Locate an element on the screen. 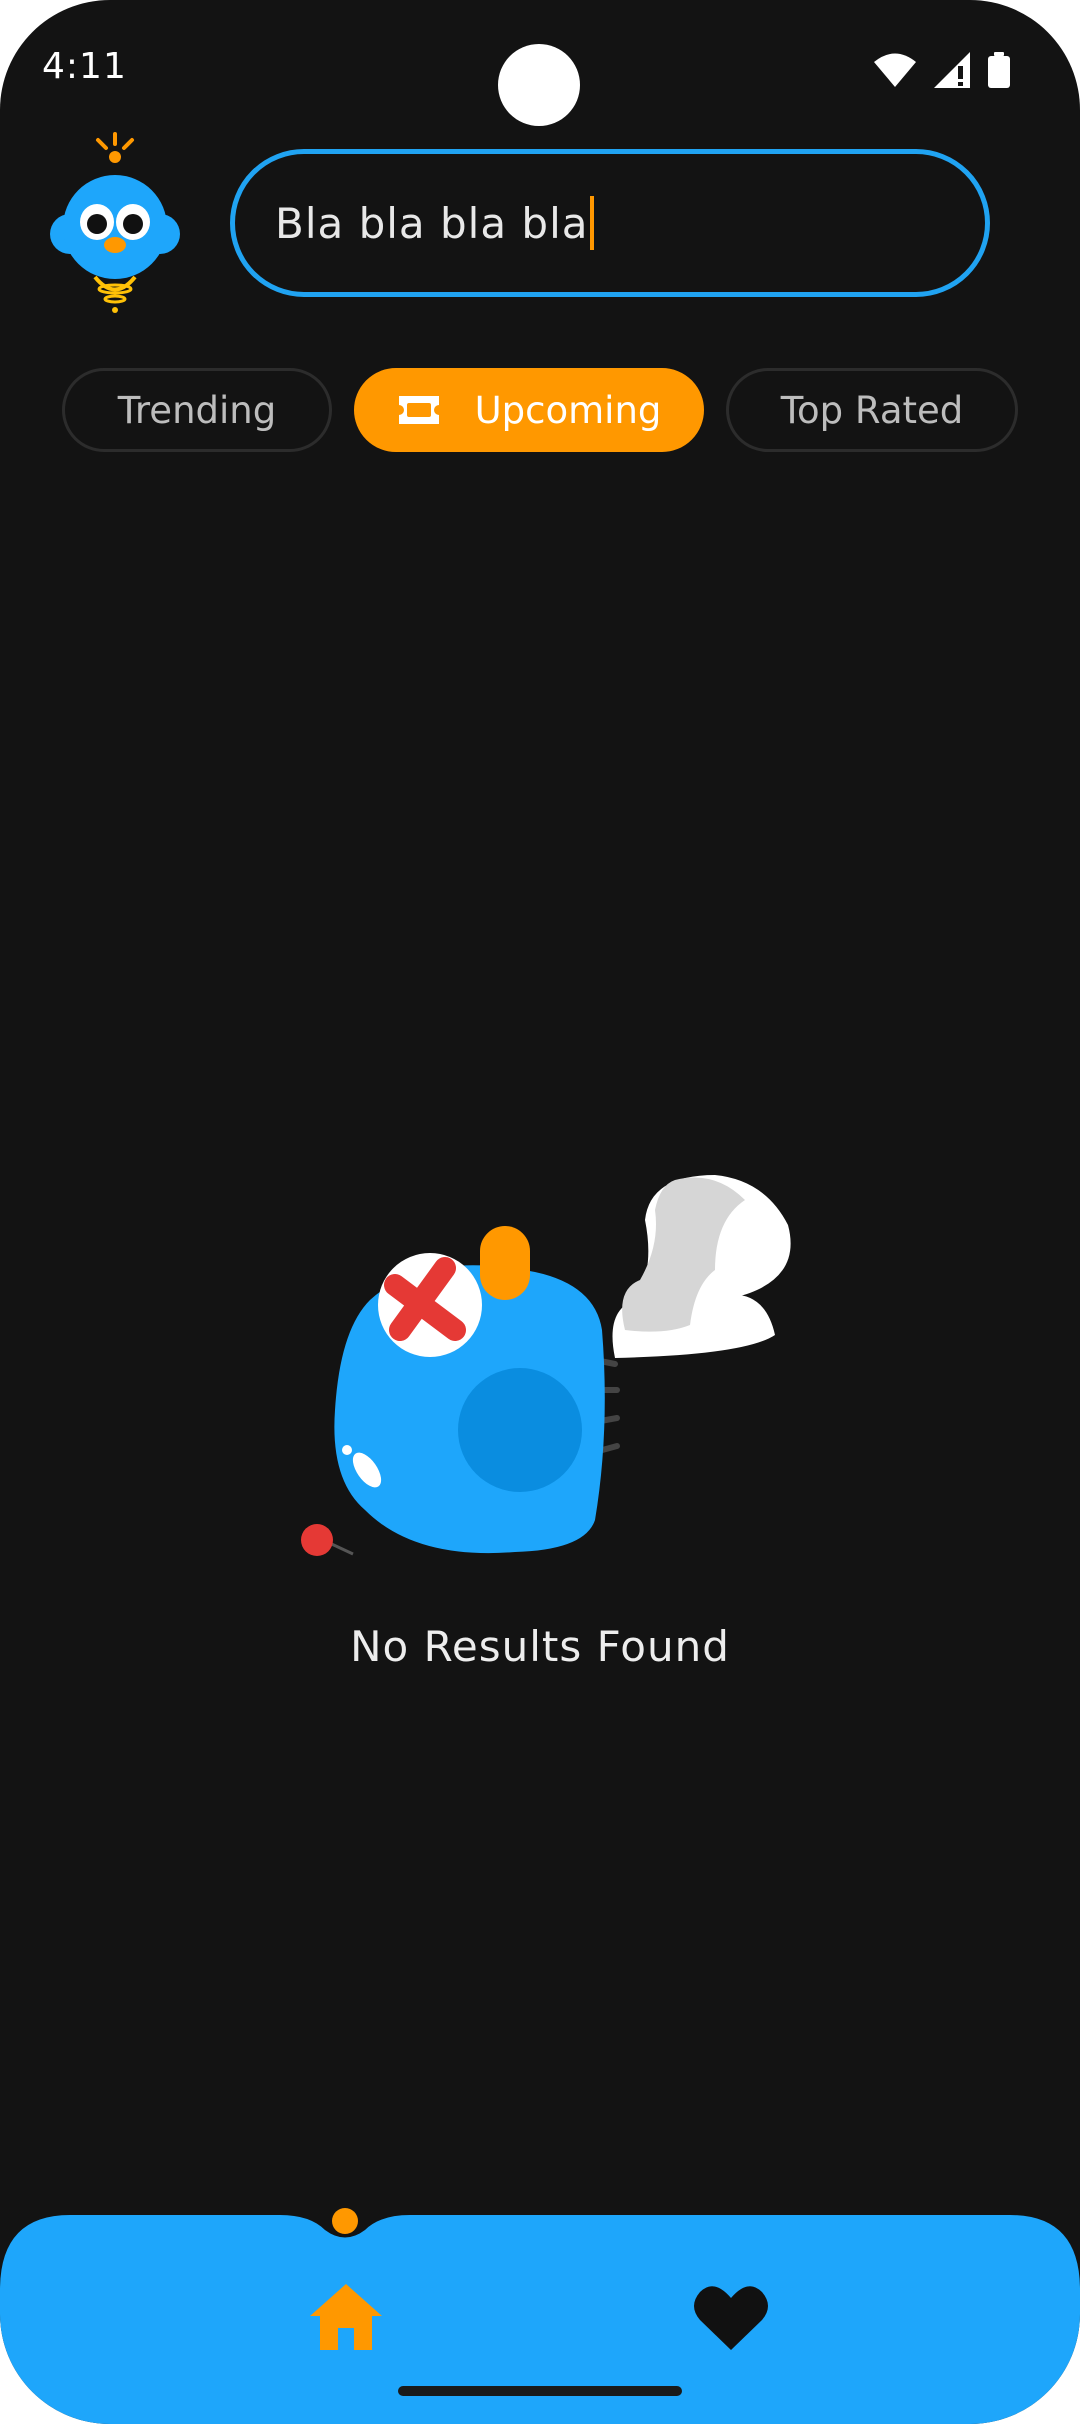 The width and height of the screenshot is (1080, 2424). chip-label: Trending is located at coordinates (197, 410).